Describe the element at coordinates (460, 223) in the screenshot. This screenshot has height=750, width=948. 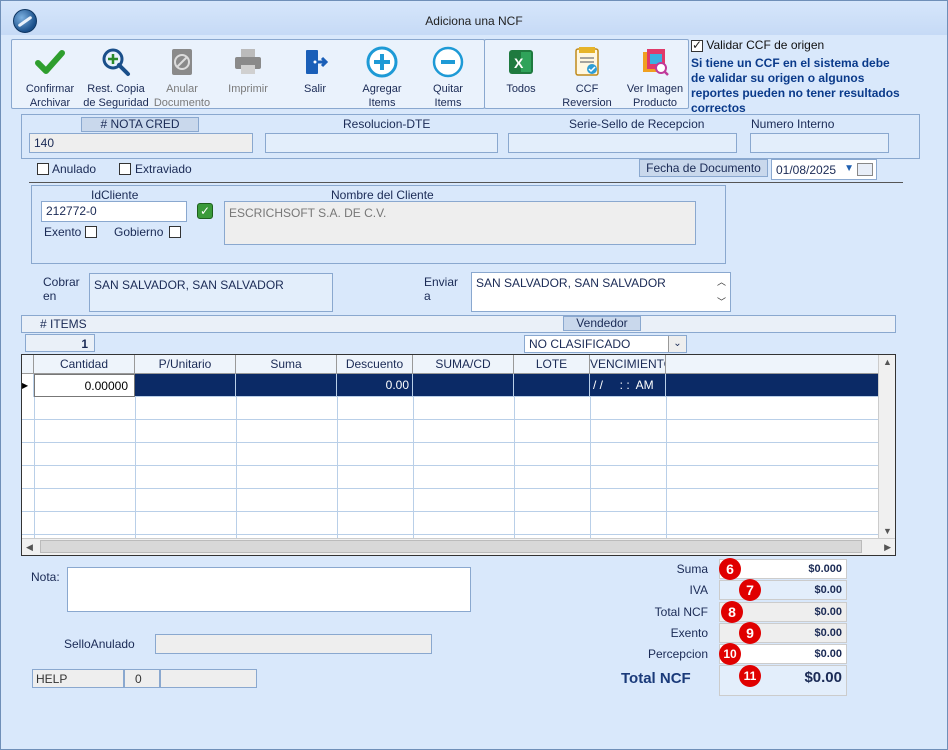
I see `nombre-cliente-field: ESCRICHSOFT S.A. DE C.V.` at that location.